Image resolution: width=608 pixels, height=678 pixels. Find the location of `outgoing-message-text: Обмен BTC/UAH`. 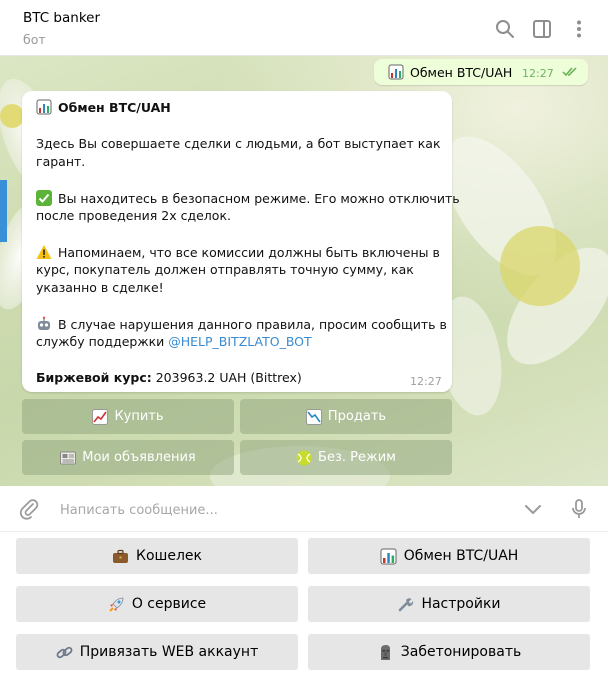

outgoing-message-text: Обмен BTC/UAH is located at coordinates (450, 72).